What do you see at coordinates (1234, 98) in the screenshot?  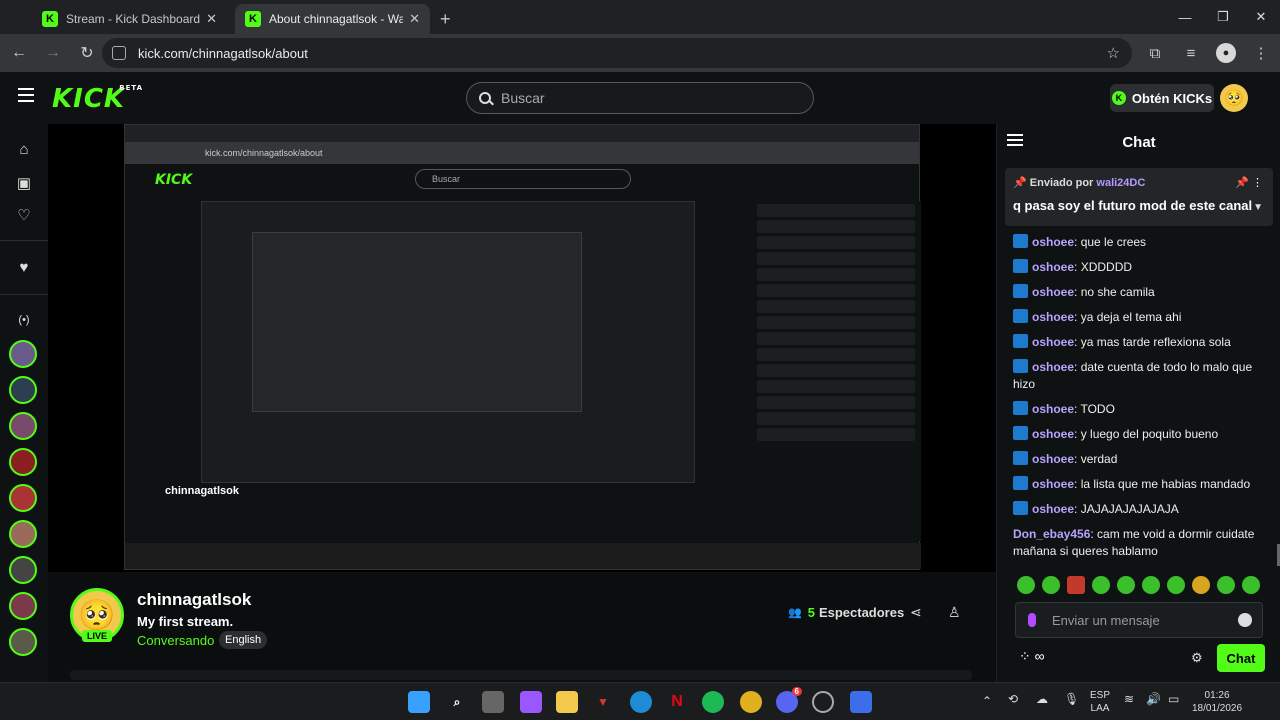 I see `user-avatar: 🥺` at bounding box center [1234, 98].